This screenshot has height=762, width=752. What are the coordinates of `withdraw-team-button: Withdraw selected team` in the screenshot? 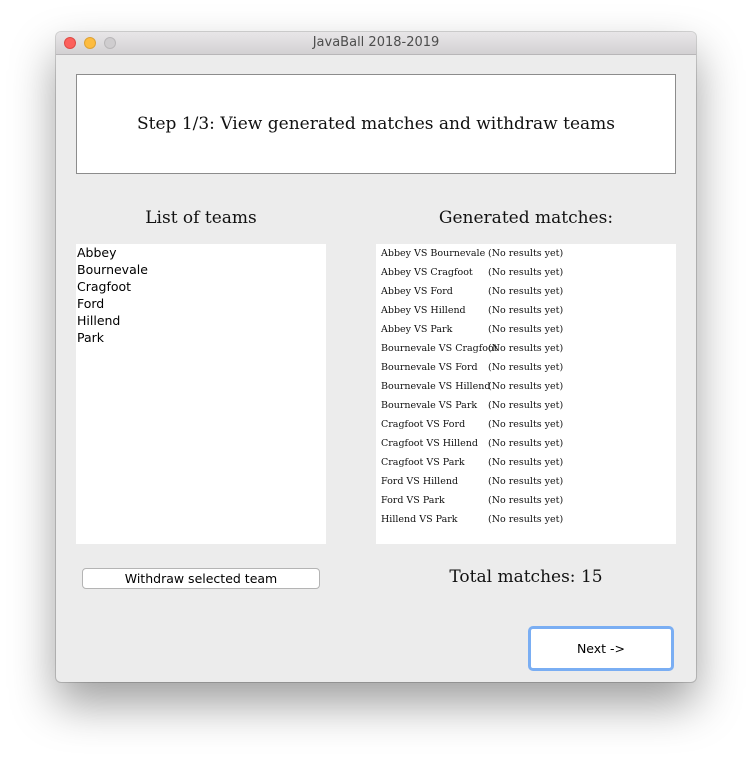 It's located at (201, 578).